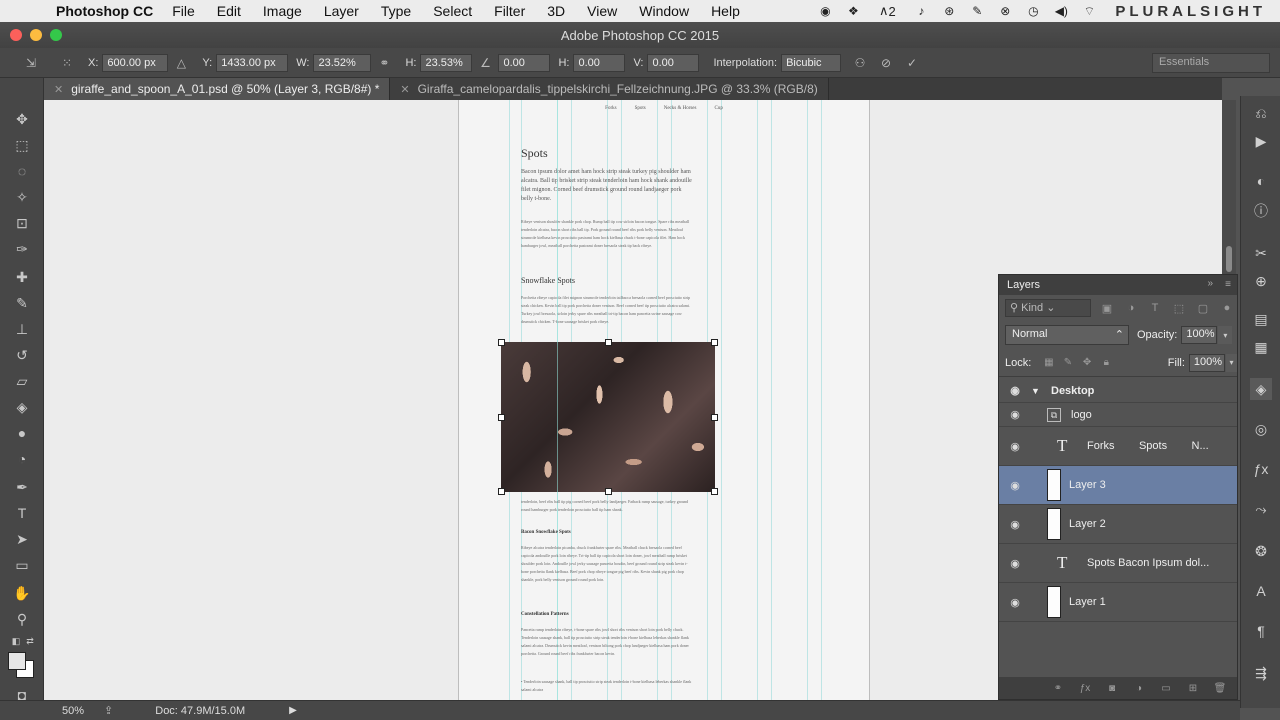 This screenshot has height=720, width=1280. I want to click on record-icon: ◉, so click(825, 11).